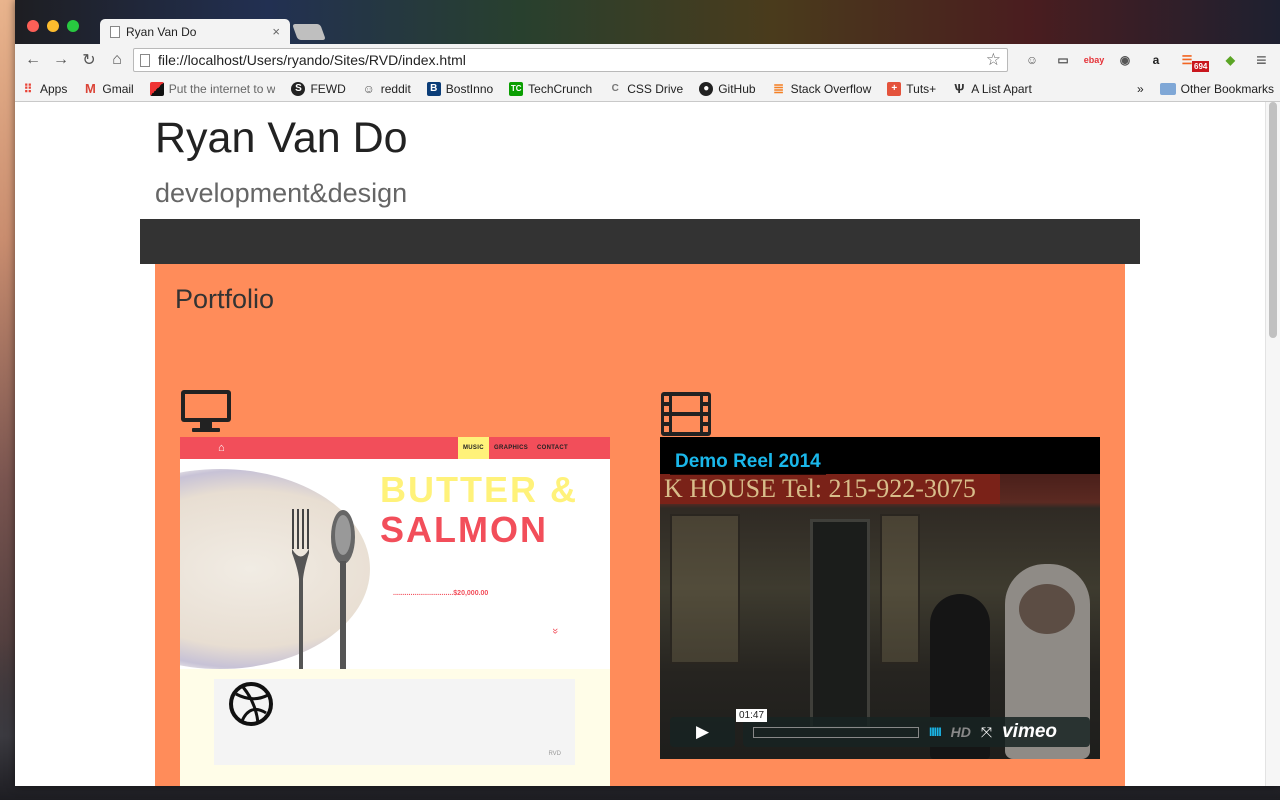  I want to click on bookmark-label: GitHub, so click(737, 88).